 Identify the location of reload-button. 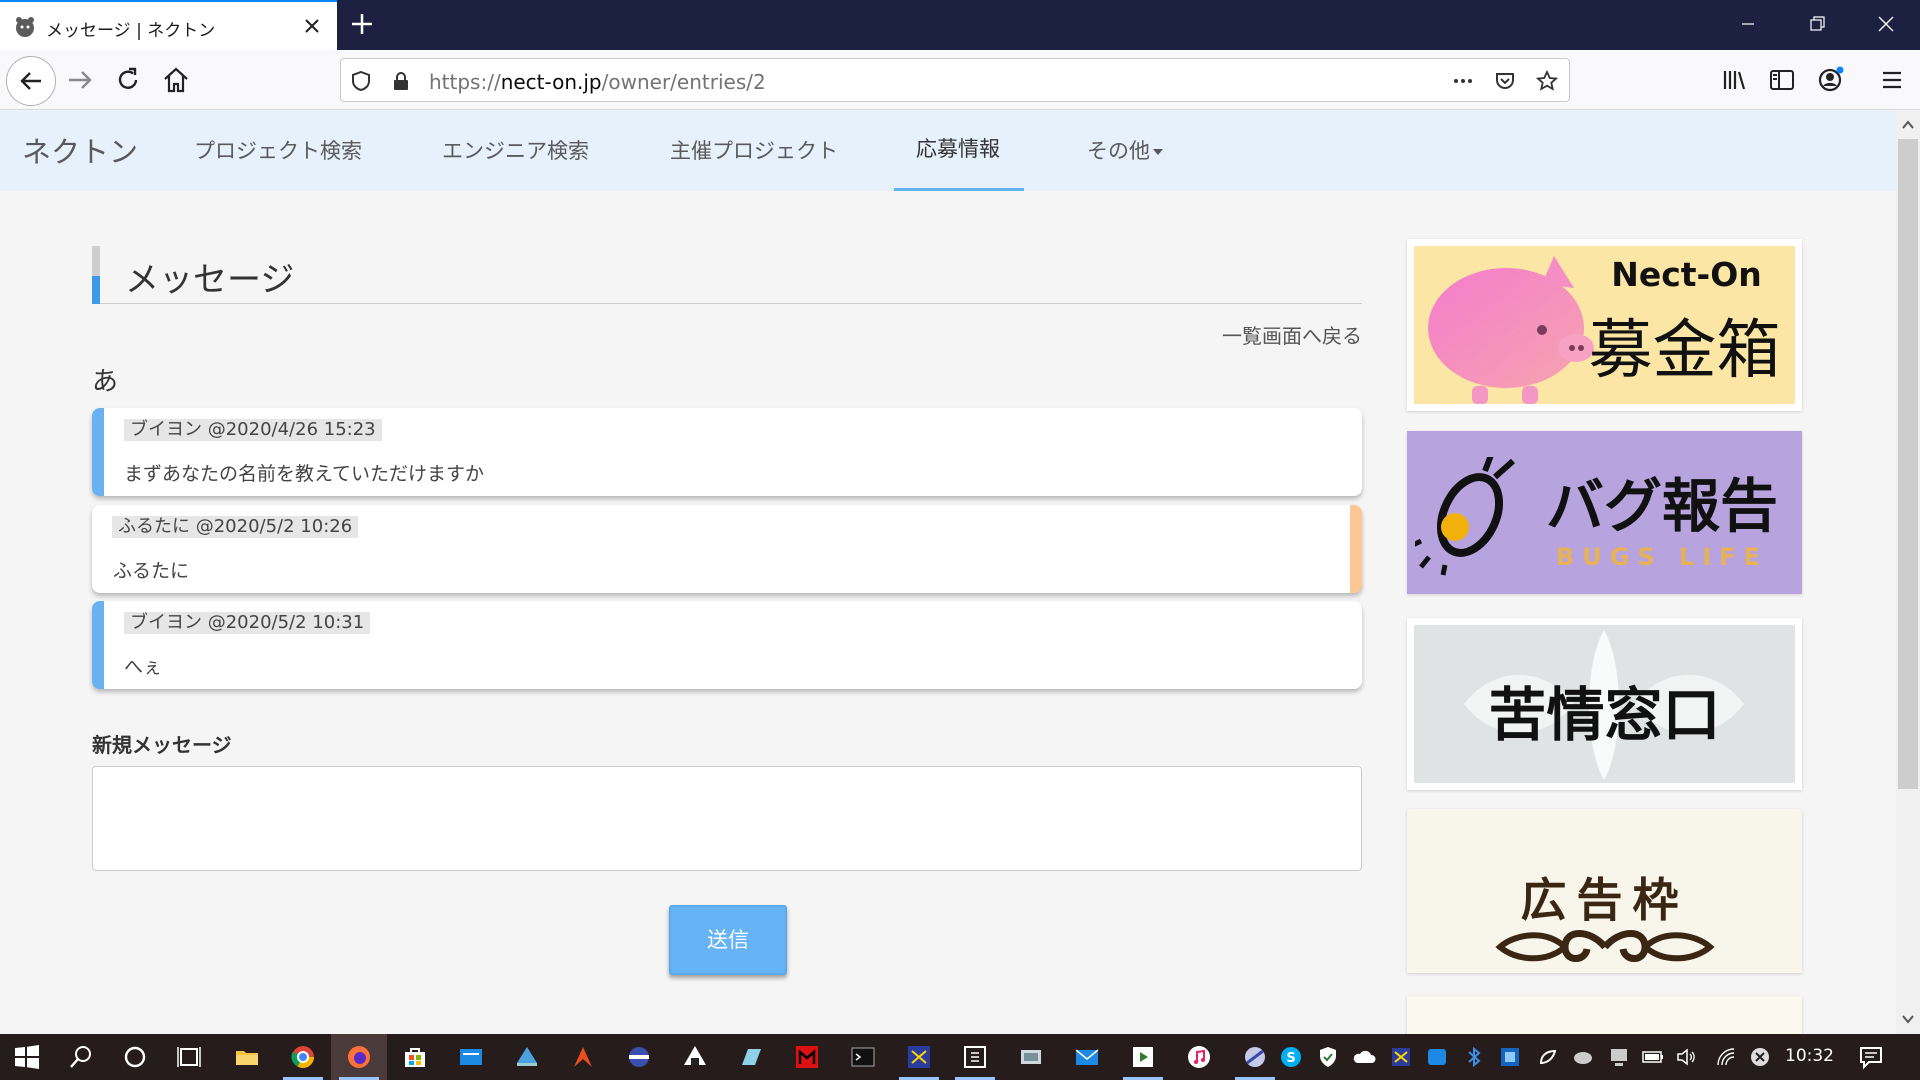
(128, 80).